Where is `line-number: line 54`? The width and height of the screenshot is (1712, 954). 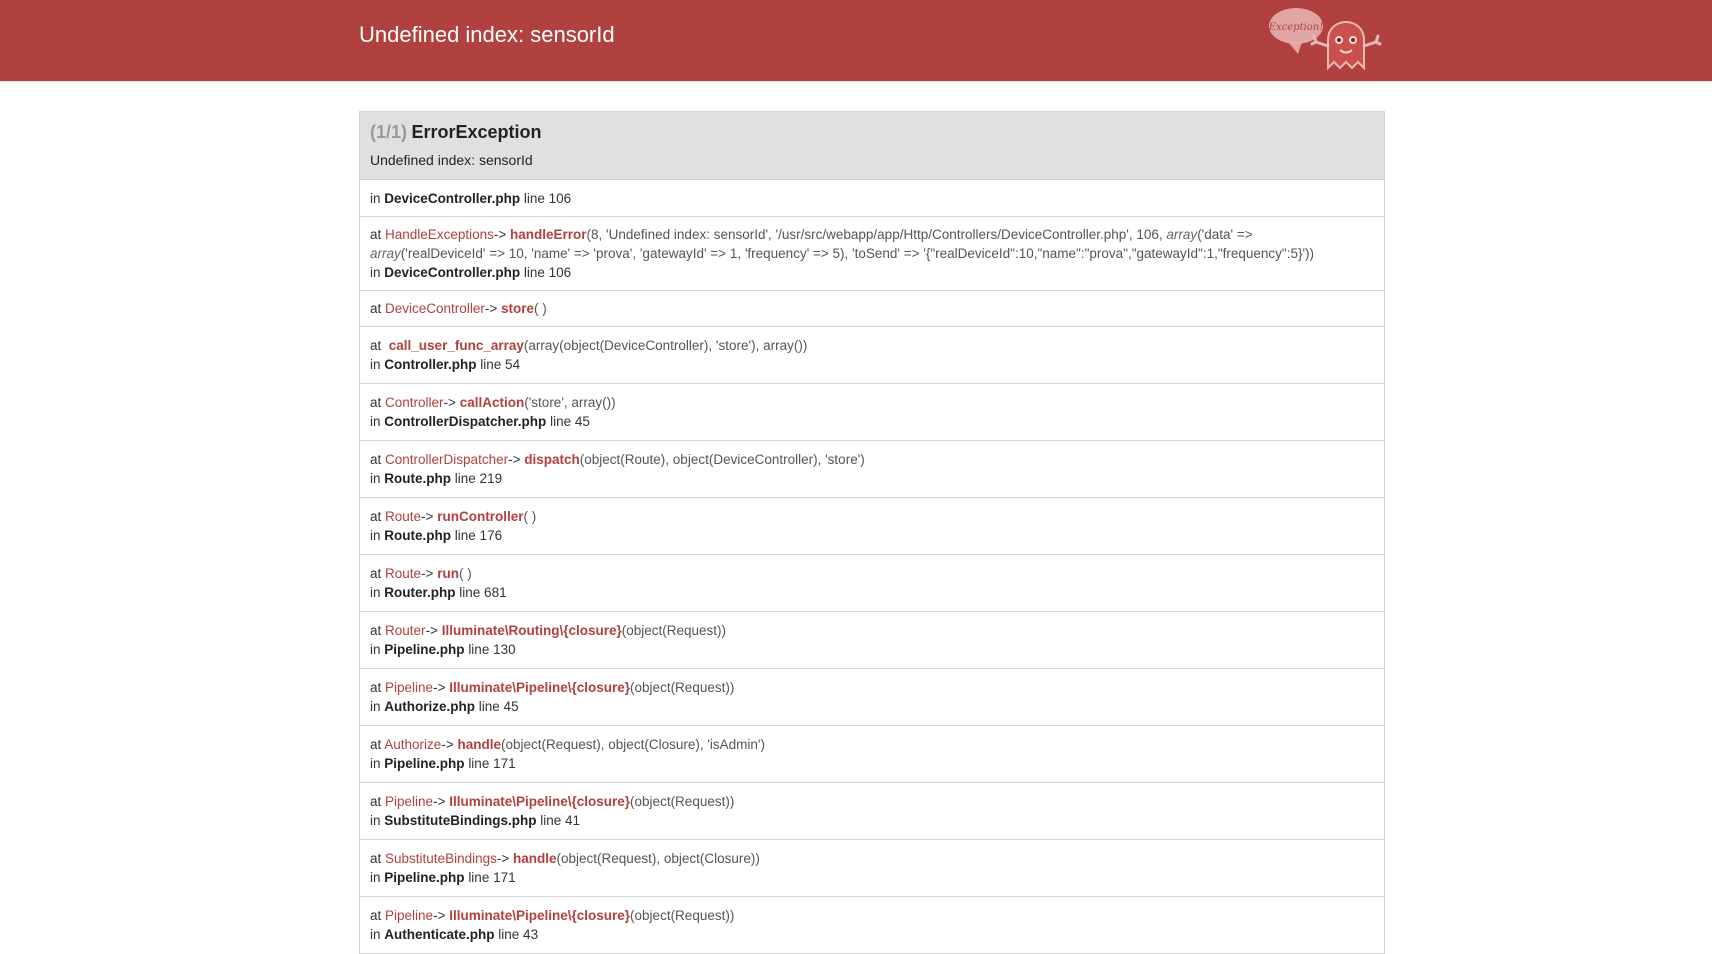
line-number: line 54 is located at coordinates (500, 364).